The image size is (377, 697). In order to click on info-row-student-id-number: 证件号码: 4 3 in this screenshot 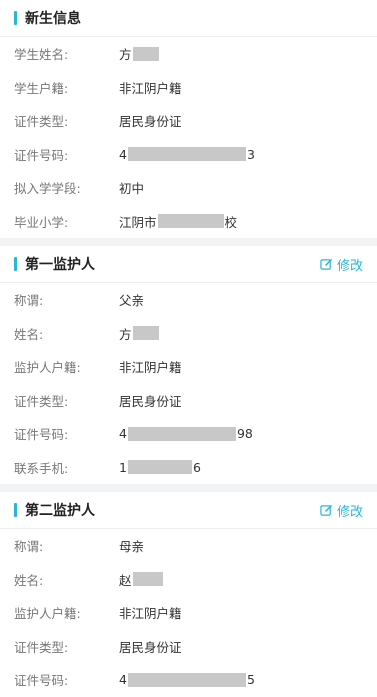, I will do `click(188, 155)`.